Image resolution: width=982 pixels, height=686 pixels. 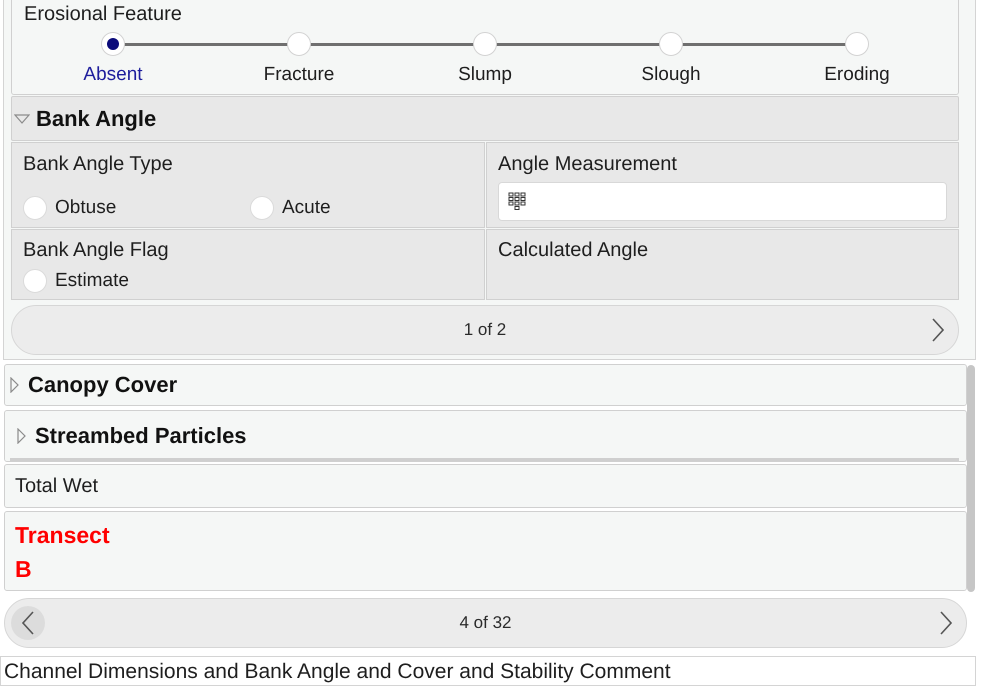 I want to click on field-label: Total Wet, so click(x=57, y=486).